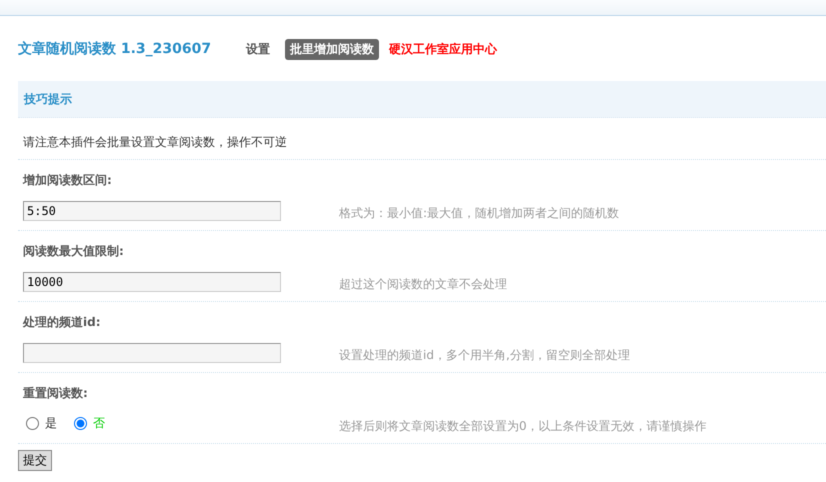 The height and width of the screenshot is (482, 826). Describe the element at coordinates (443, 49) in the screenshot. I see `app-center-link: 硬汉工作室应用中心` at that location.